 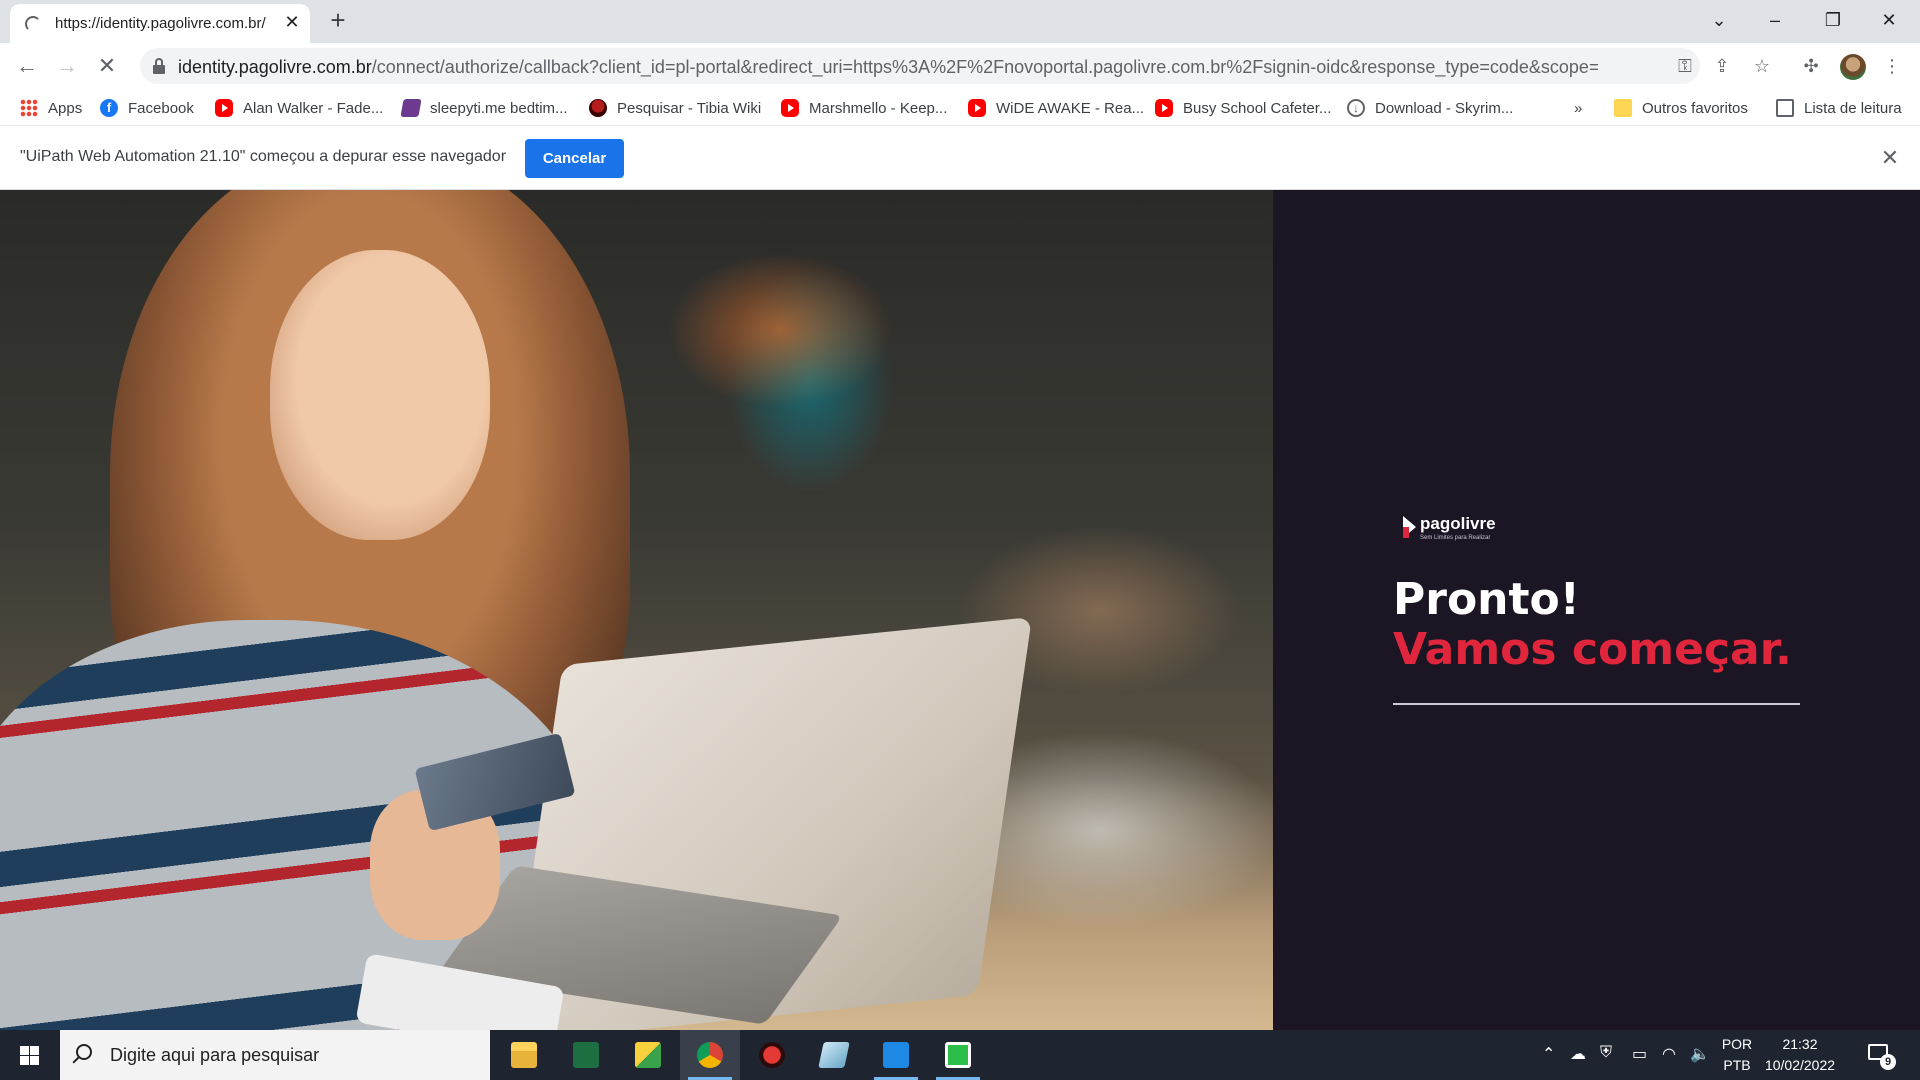 I want to click on menu-kebab-icon: ⋮, so click(x=1892, y=66).